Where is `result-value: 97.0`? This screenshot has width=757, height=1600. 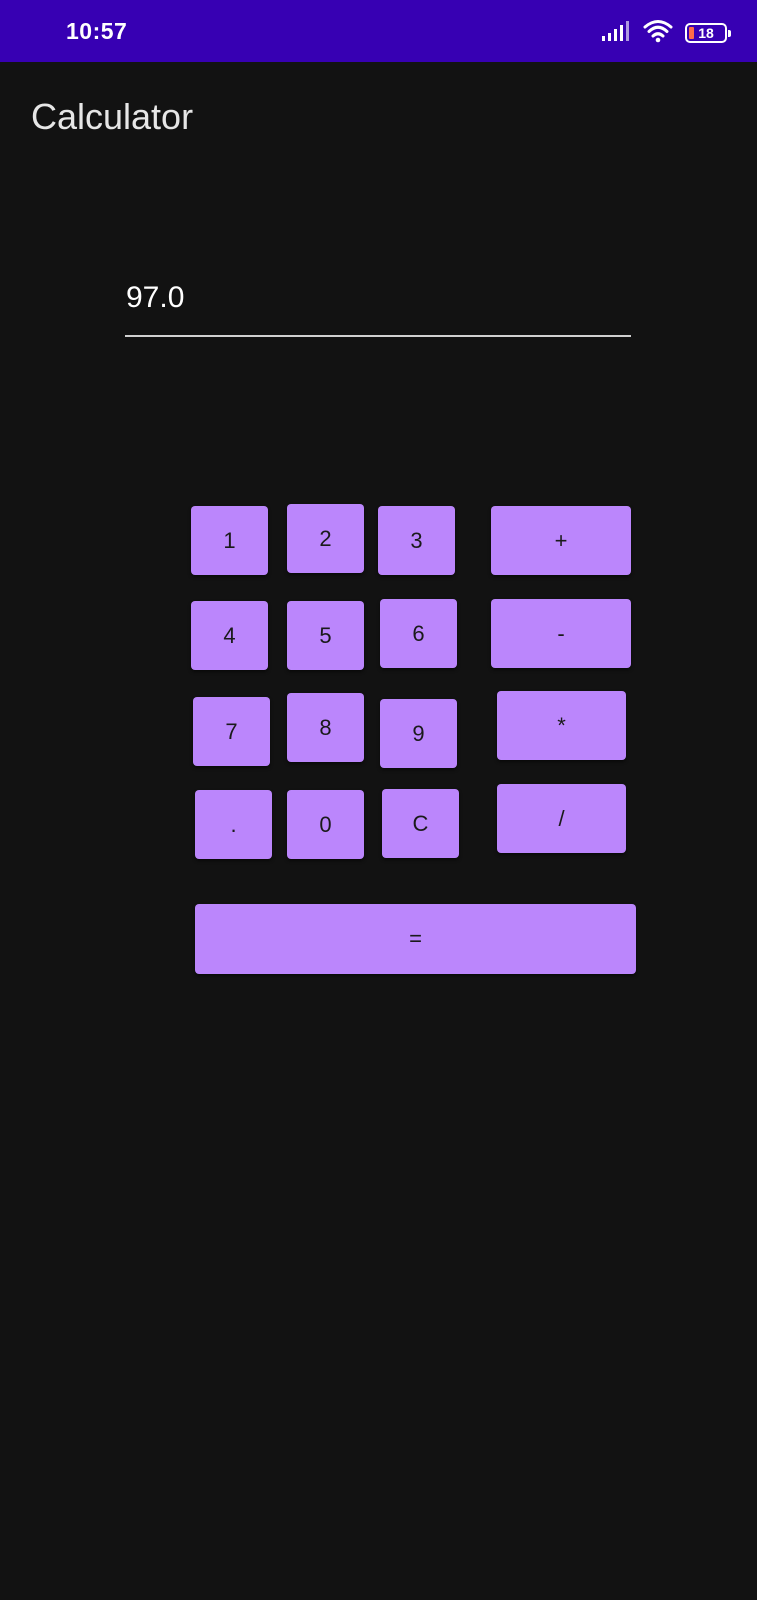 result-value: 97.0 is located at coordinates (155, 297).